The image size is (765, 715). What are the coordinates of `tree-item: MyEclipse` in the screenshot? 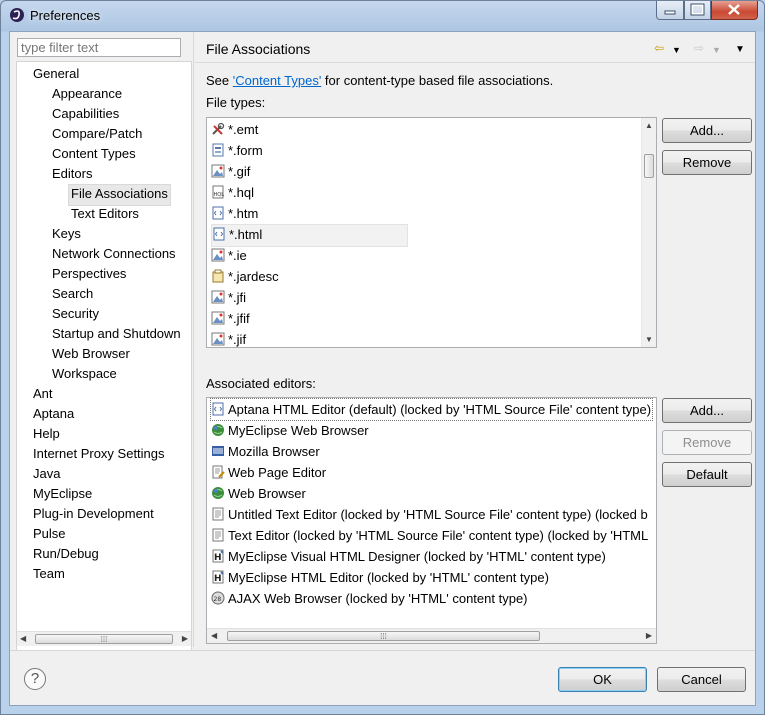 It's located at (62, 494).